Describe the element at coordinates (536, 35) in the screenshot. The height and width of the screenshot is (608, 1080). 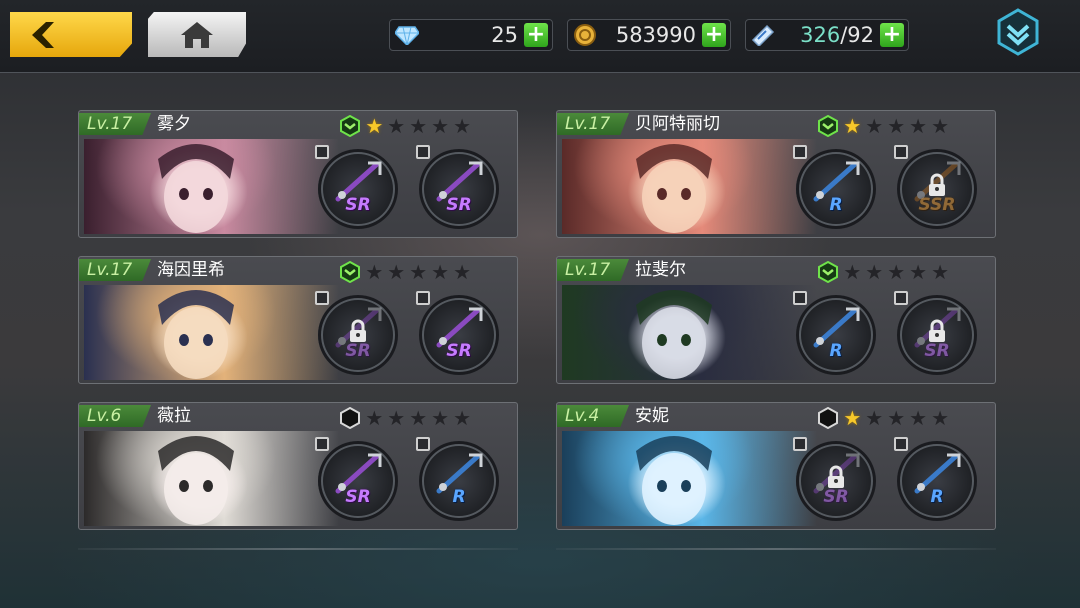
I see `add-diamonds-button: +` at that location.